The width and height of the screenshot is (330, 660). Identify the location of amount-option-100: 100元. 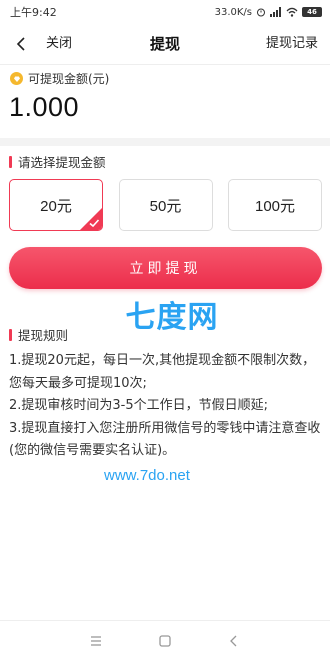
(275, 205).